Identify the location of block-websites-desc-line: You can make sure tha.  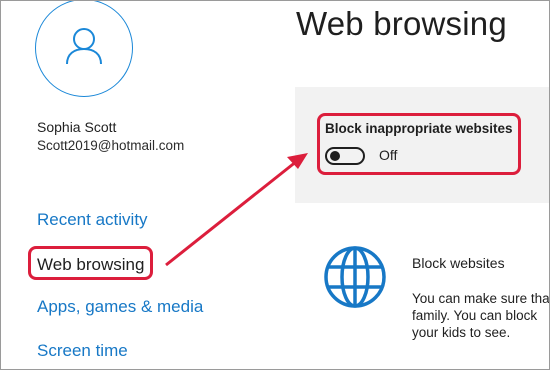
(481, 298).